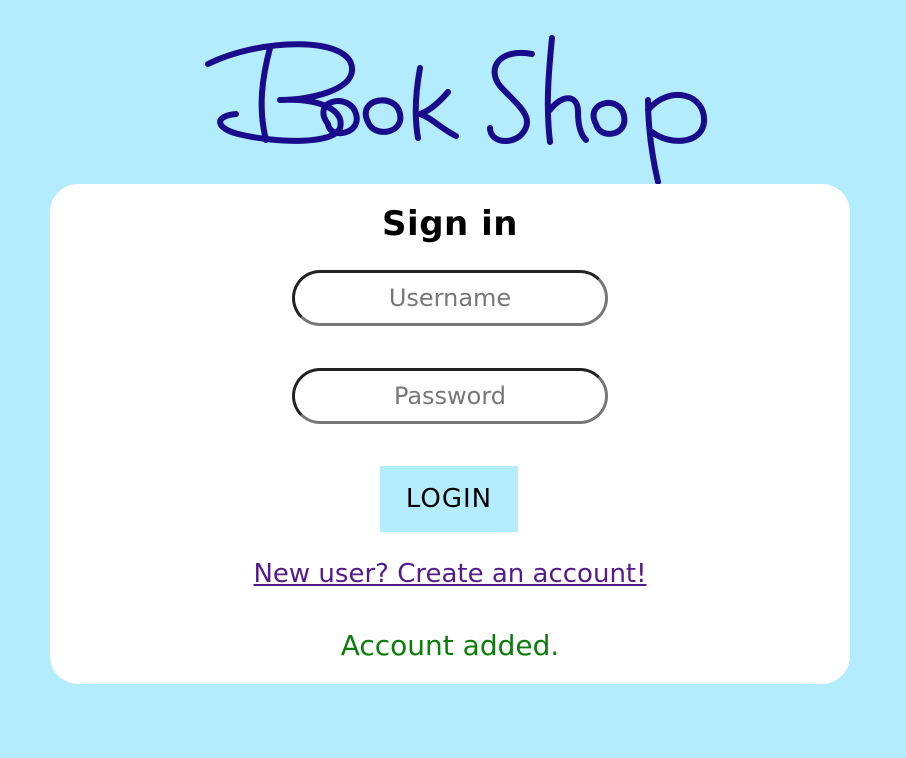 The width and height of the screenshot is (906, 758). Describe the element at coordinates (450, 298) in the screenshot. I see `username-input` at that location.